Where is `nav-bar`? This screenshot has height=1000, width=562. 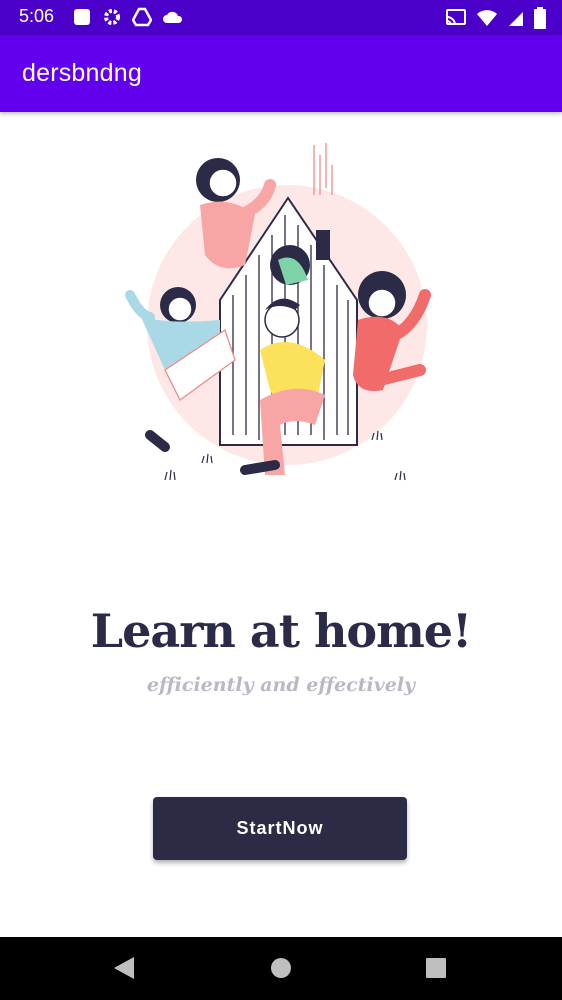
nav-bar is located at coordinates (281, 968).